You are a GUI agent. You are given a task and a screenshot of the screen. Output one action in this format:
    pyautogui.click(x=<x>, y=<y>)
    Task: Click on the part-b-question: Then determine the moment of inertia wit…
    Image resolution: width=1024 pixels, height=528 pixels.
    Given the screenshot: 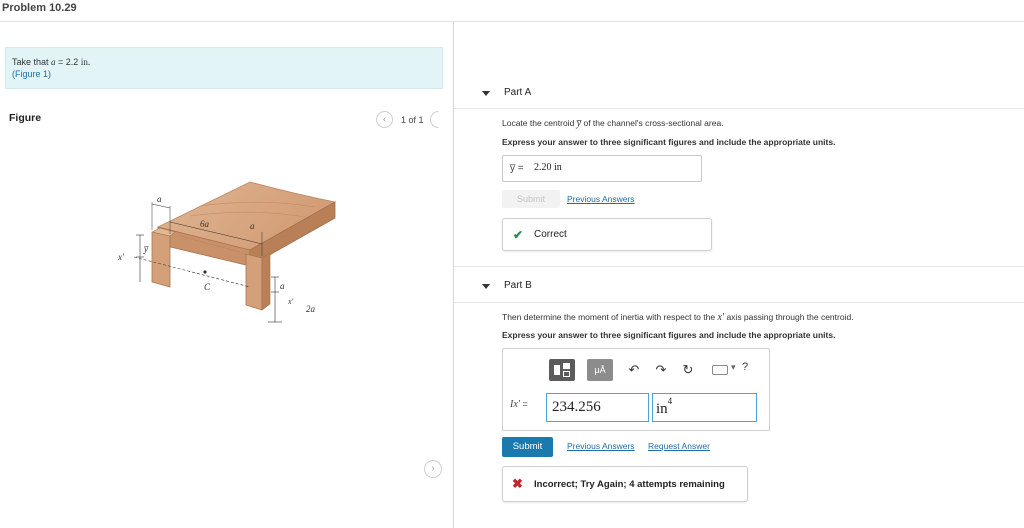 What is the action you would take?
    pyautogui.click(x=678, y=317)
    